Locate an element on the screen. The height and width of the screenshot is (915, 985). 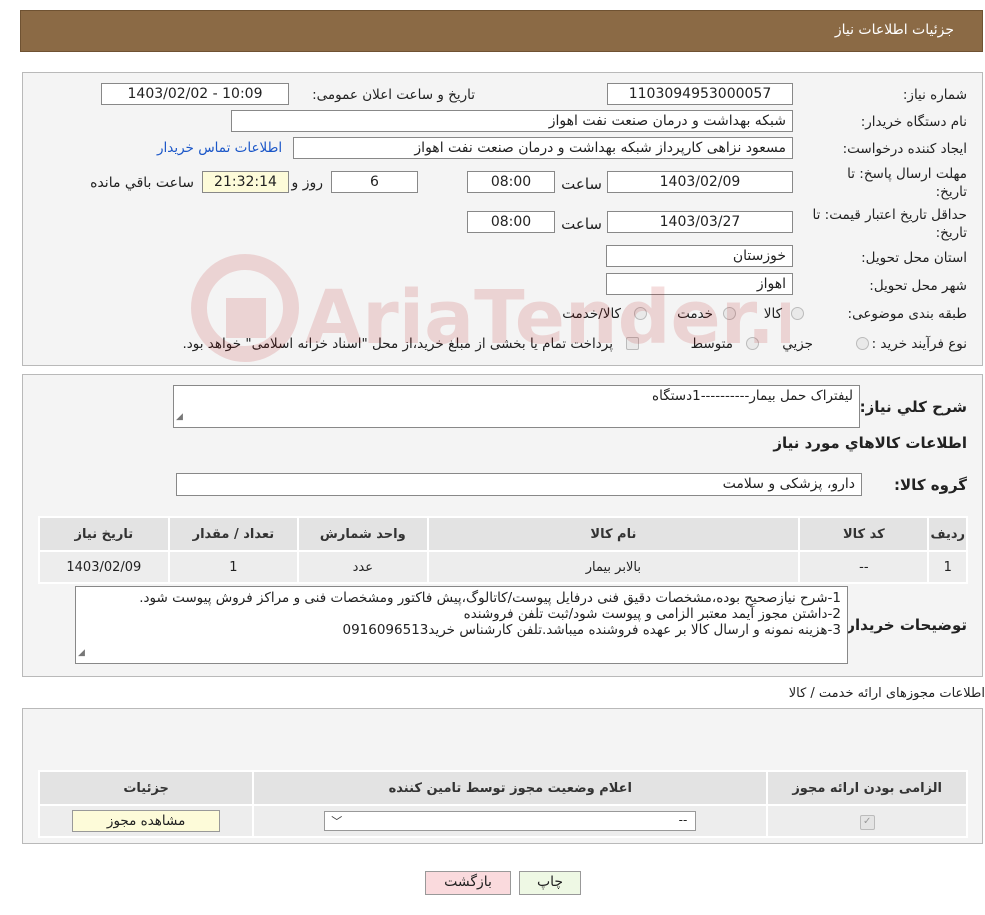
print-button: چاپ is located at coordinates (550, 883).